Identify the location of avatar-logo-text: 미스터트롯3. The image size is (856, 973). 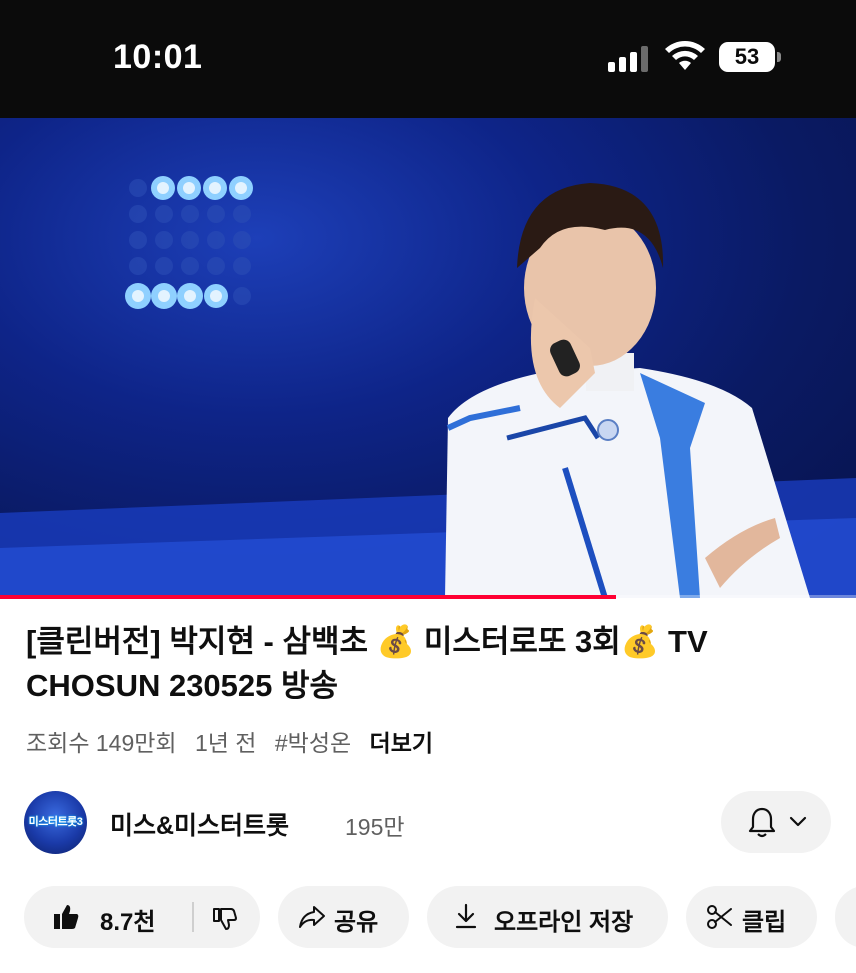
(55, 822).